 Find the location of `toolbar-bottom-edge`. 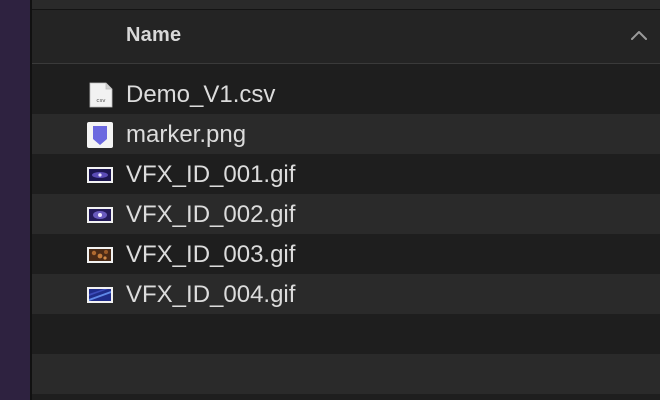

toolbar-bottom-edge is located at coordinates (346, 5).